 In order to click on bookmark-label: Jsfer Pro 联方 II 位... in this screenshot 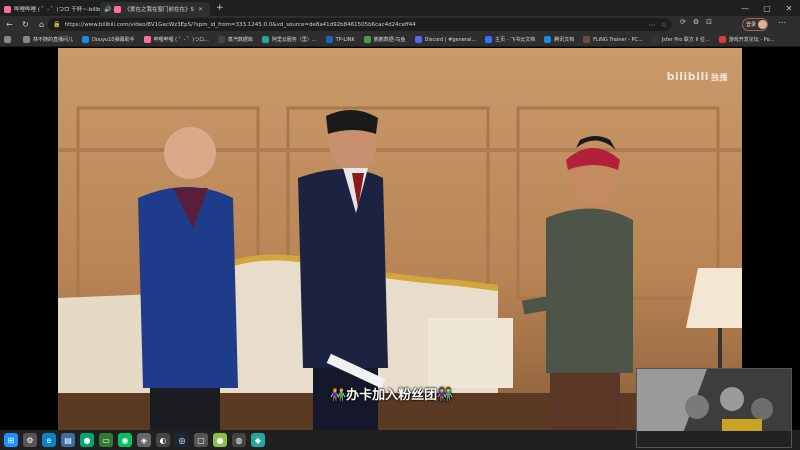, I will do `click(685, 40)`.